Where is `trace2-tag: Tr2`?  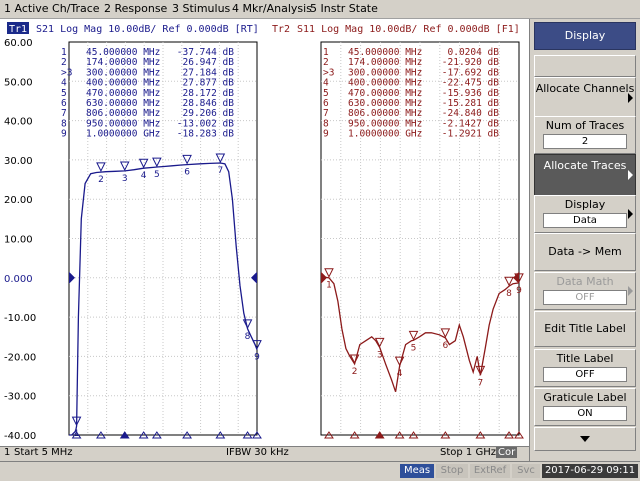 trace2-tag: Tr2 is located at coordinates (281, 29).